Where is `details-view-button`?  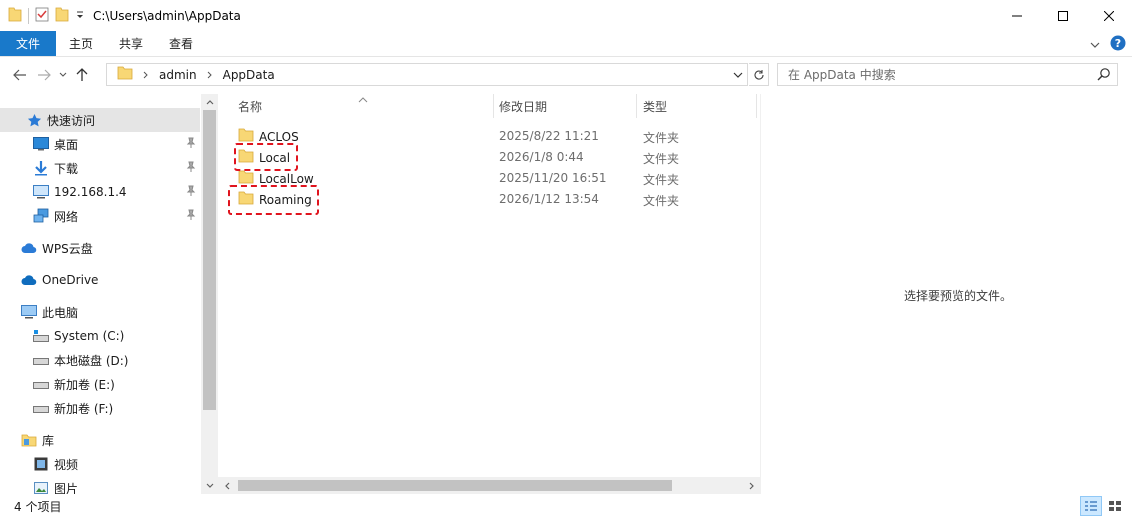
details-view-button is located at coordinates (1091, 506).